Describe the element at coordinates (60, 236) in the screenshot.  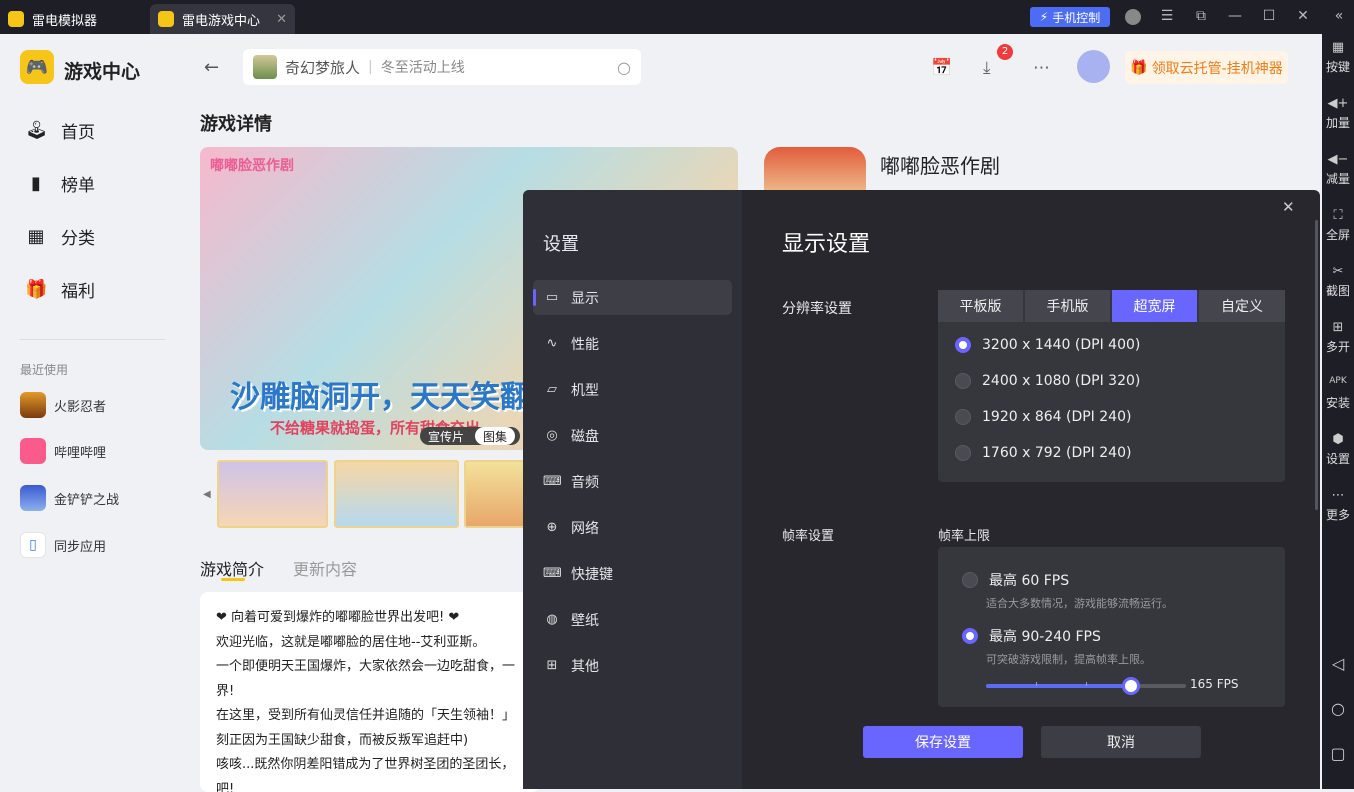
I see `nav-categories: ▦分类` at that location.